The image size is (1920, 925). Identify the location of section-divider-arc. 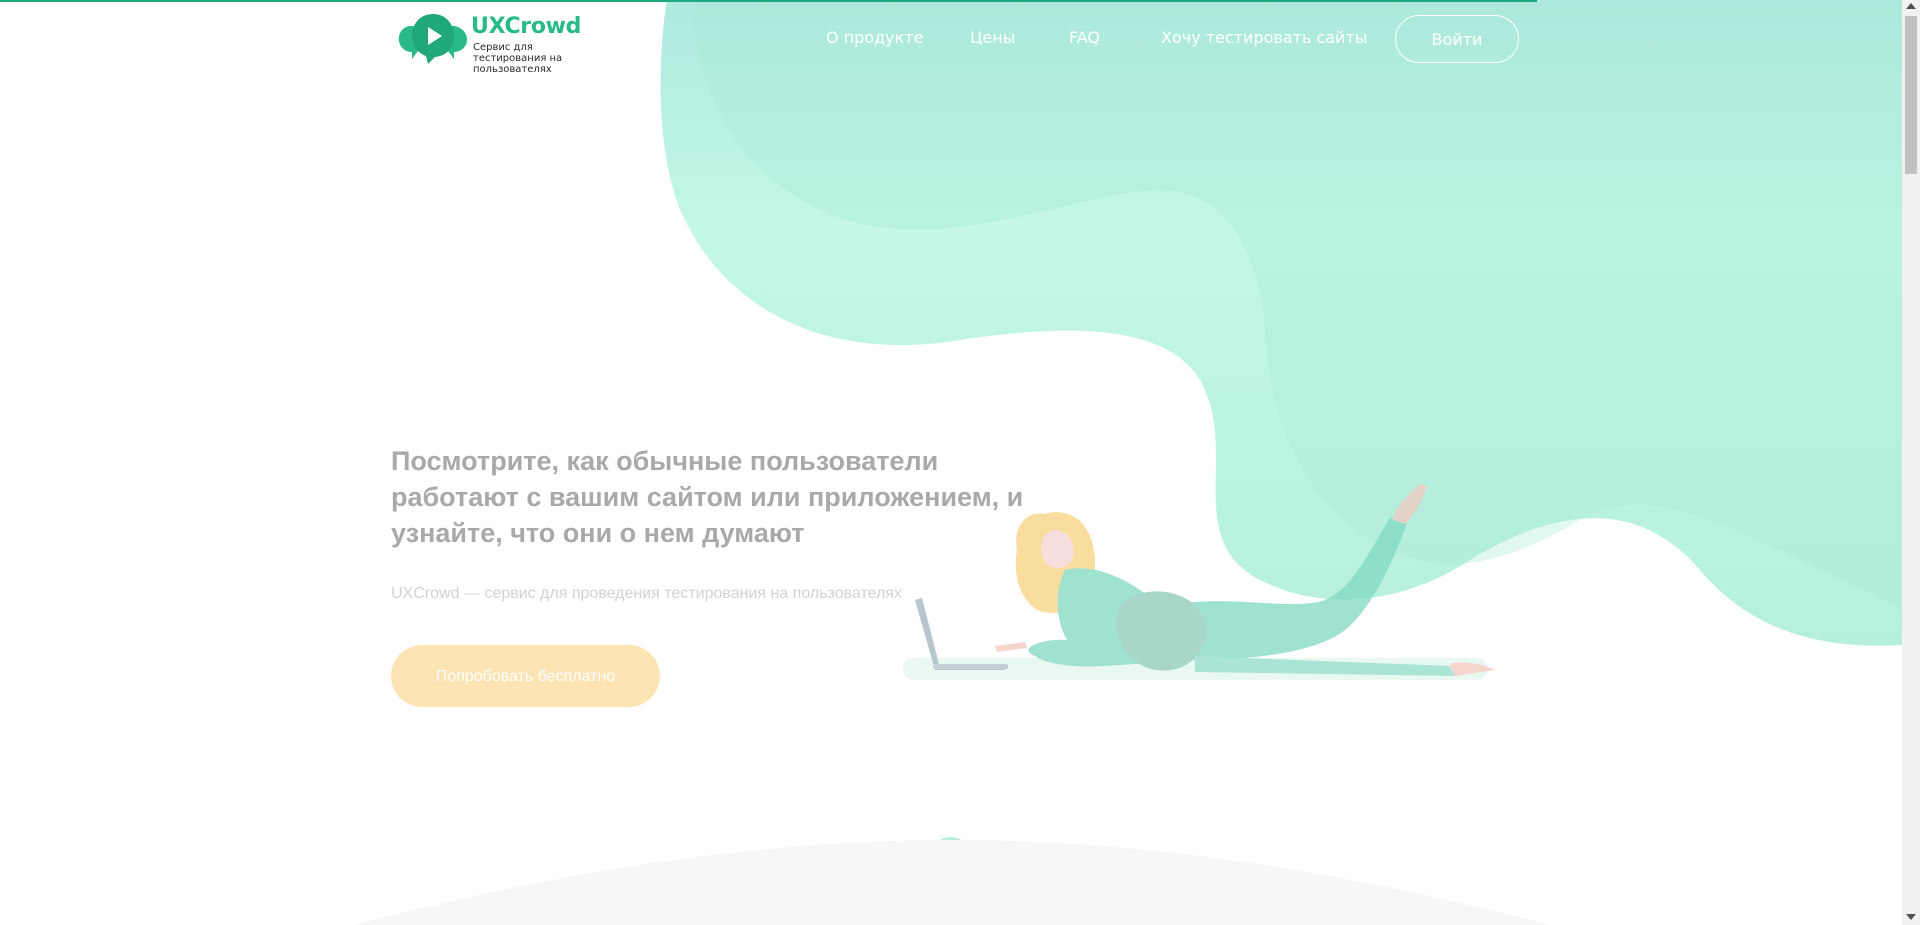
(952, 882).